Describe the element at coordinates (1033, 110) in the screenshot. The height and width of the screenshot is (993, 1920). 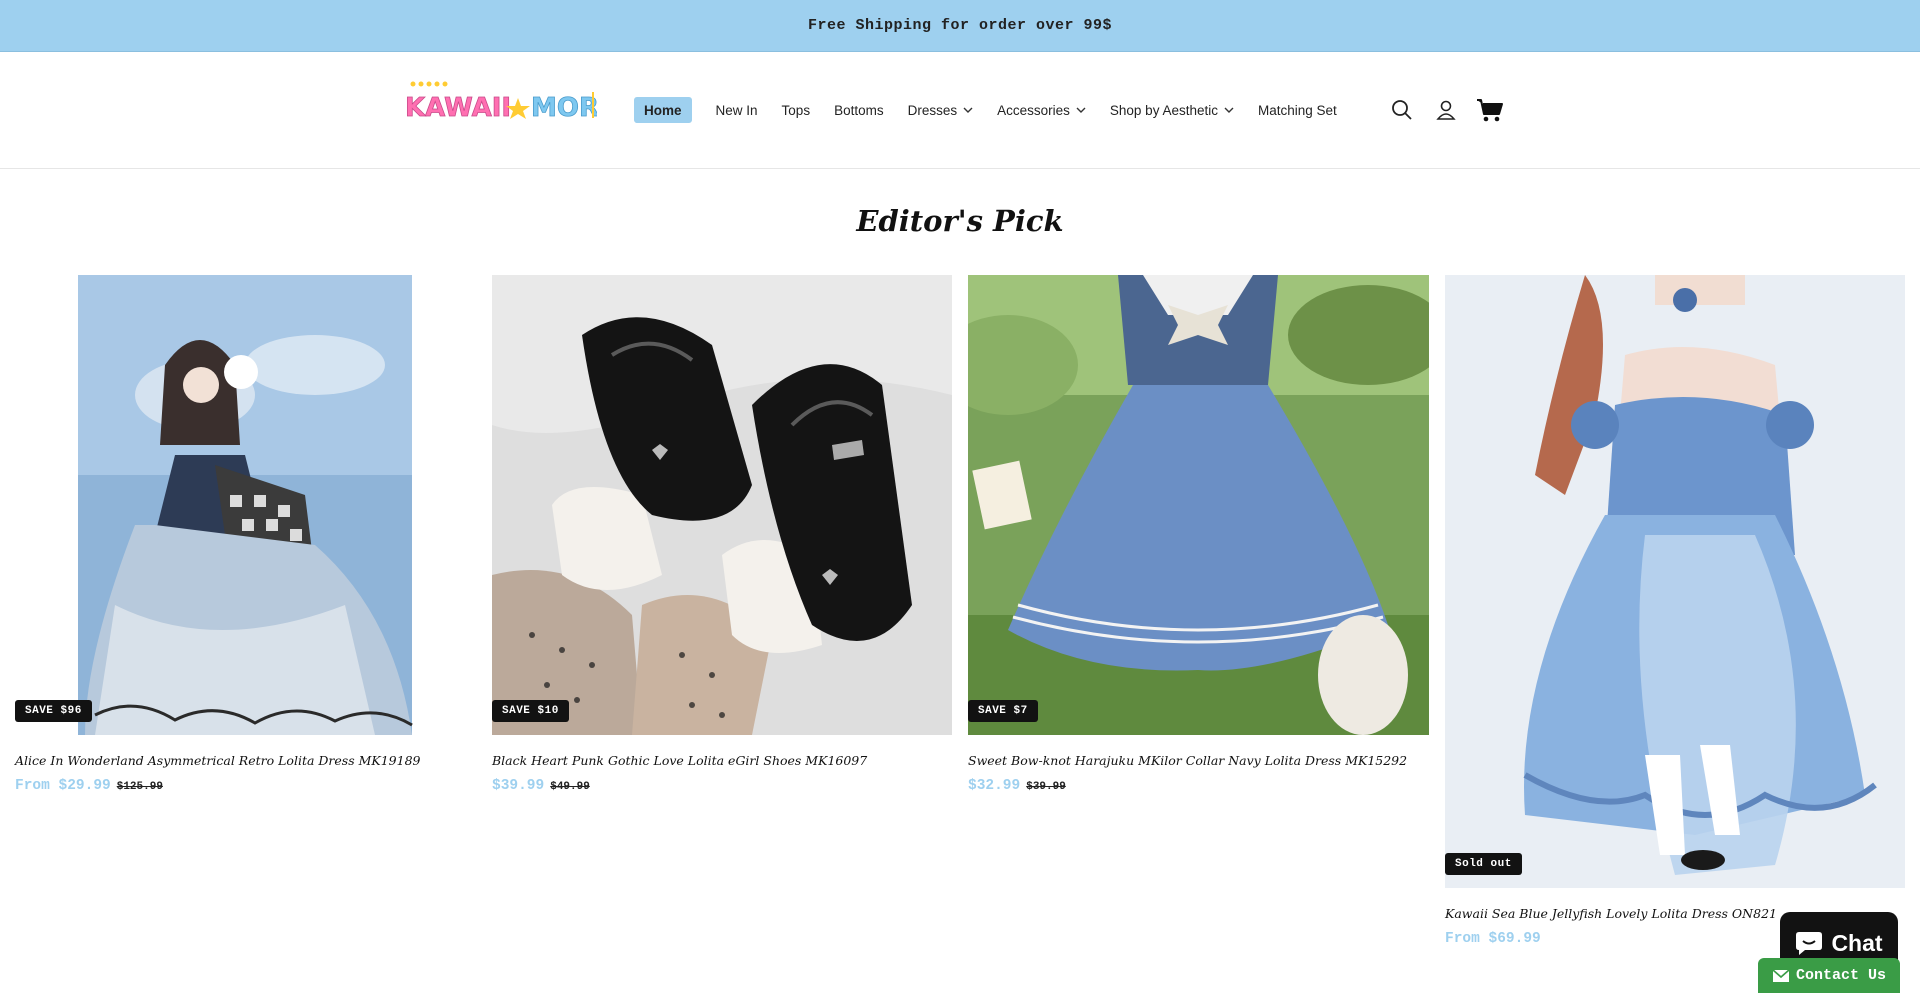
I see `nav-accessories-label: Accessories` at that location.